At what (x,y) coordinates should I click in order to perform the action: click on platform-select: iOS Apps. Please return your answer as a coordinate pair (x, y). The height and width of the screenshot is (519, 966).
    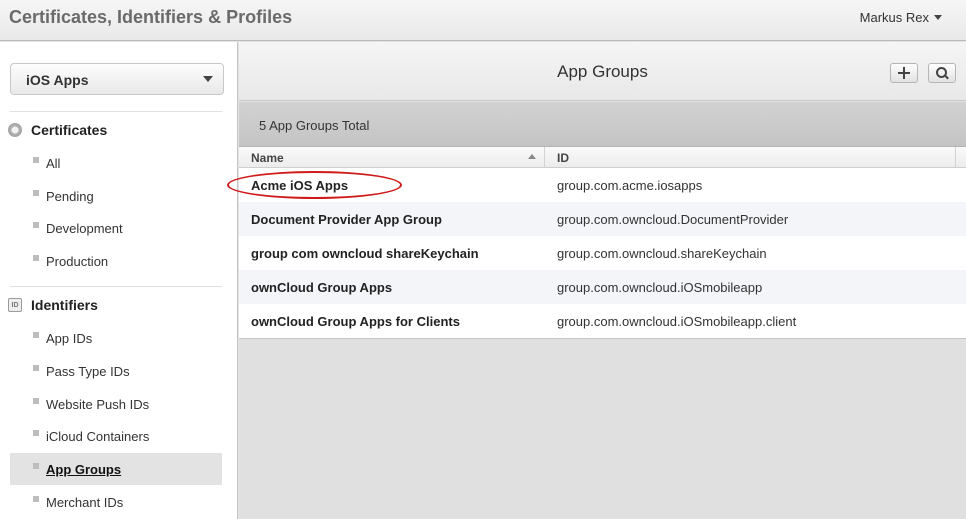
    Looking at the image, I should click on (117, 79).